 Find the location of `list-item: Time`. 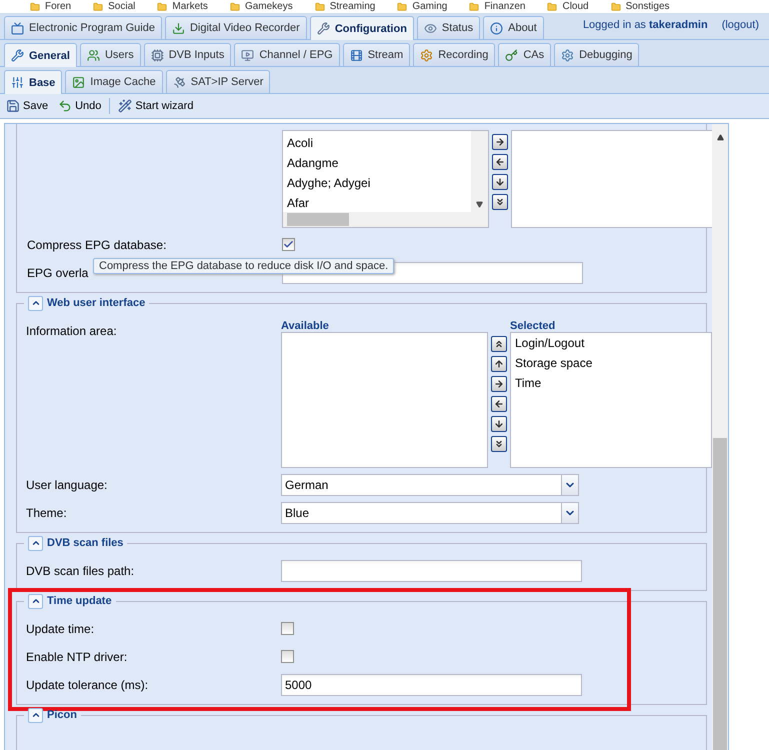

list-item: Time is located at coordinates (611, 383).